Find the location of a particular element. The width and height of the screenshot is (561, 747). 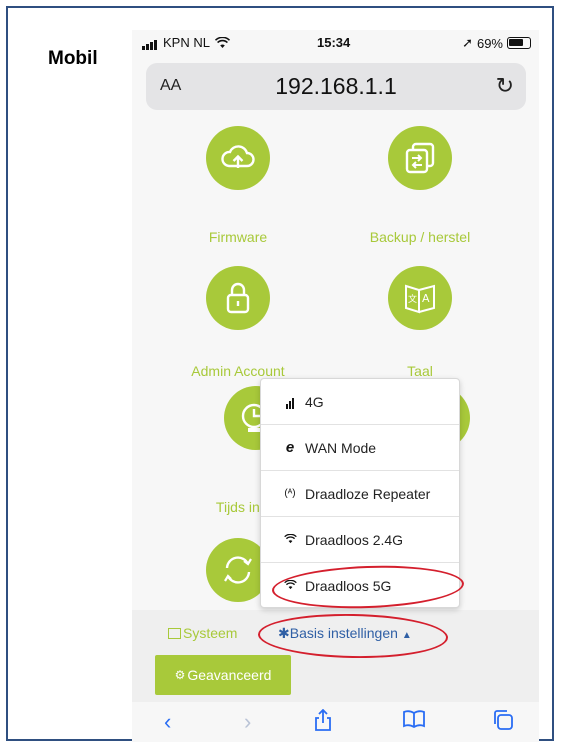

share-icon is located at coordinates (323, 722).